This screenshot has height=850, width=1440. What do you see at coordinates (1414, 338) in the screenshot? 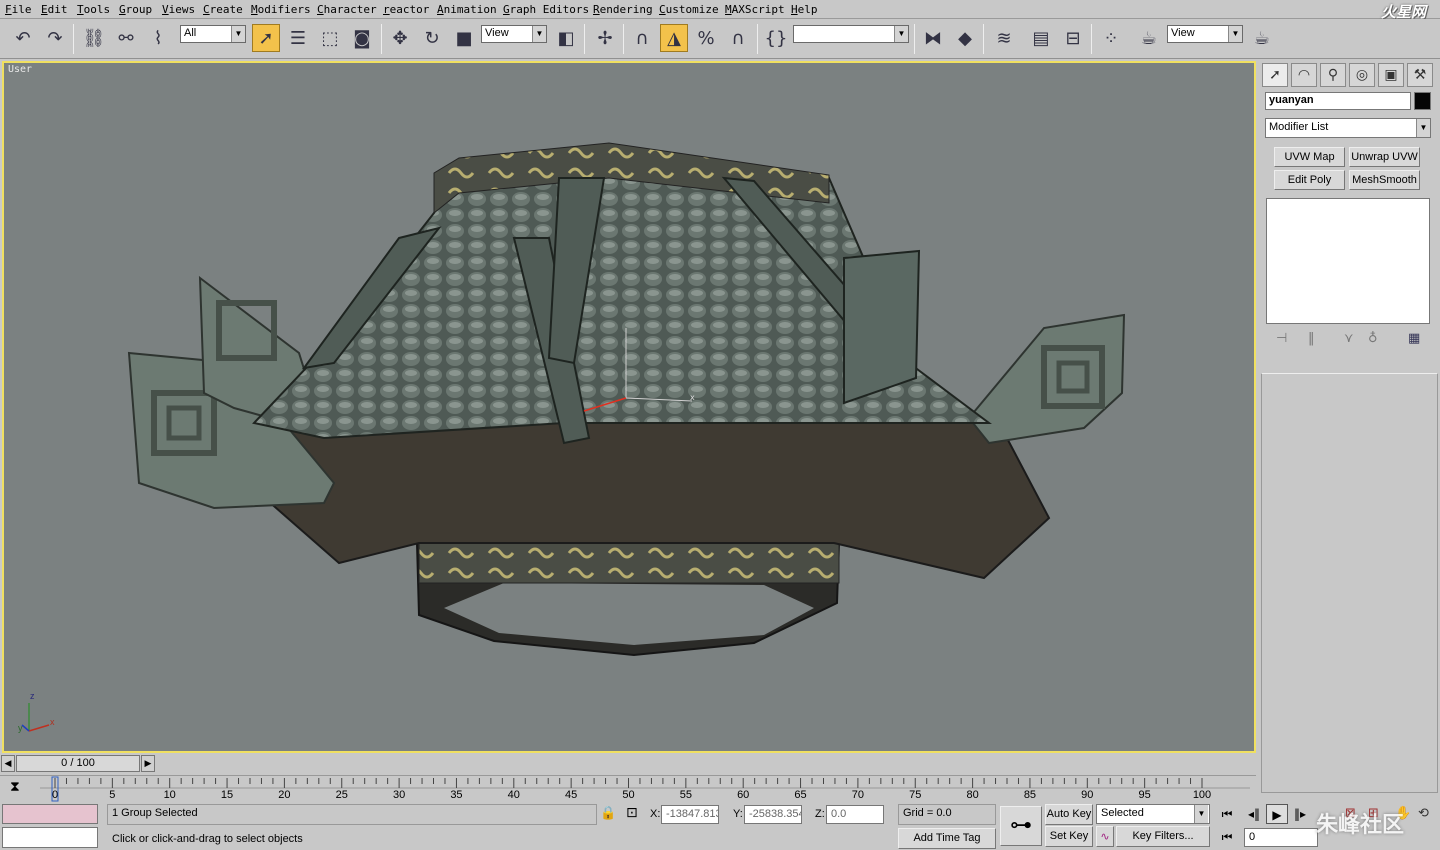
I see `configure-sets-icon: ▦` at bounding box center [1414, 338].